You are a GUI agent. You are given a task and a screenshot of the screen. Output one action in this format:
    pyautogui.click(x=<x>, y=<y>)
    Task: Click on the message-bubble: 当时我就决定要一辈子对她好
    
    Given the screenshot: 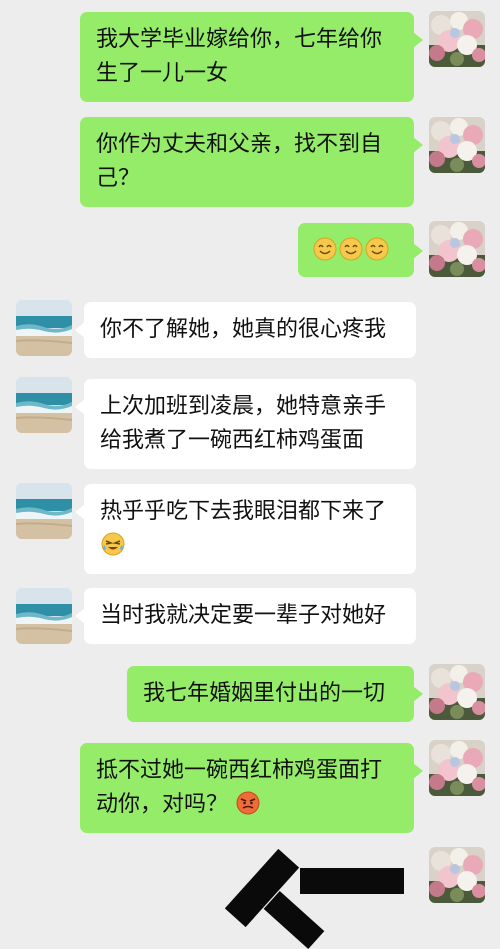 What is the action you would take?
    pyautogui.click(x=245, y=616)
    